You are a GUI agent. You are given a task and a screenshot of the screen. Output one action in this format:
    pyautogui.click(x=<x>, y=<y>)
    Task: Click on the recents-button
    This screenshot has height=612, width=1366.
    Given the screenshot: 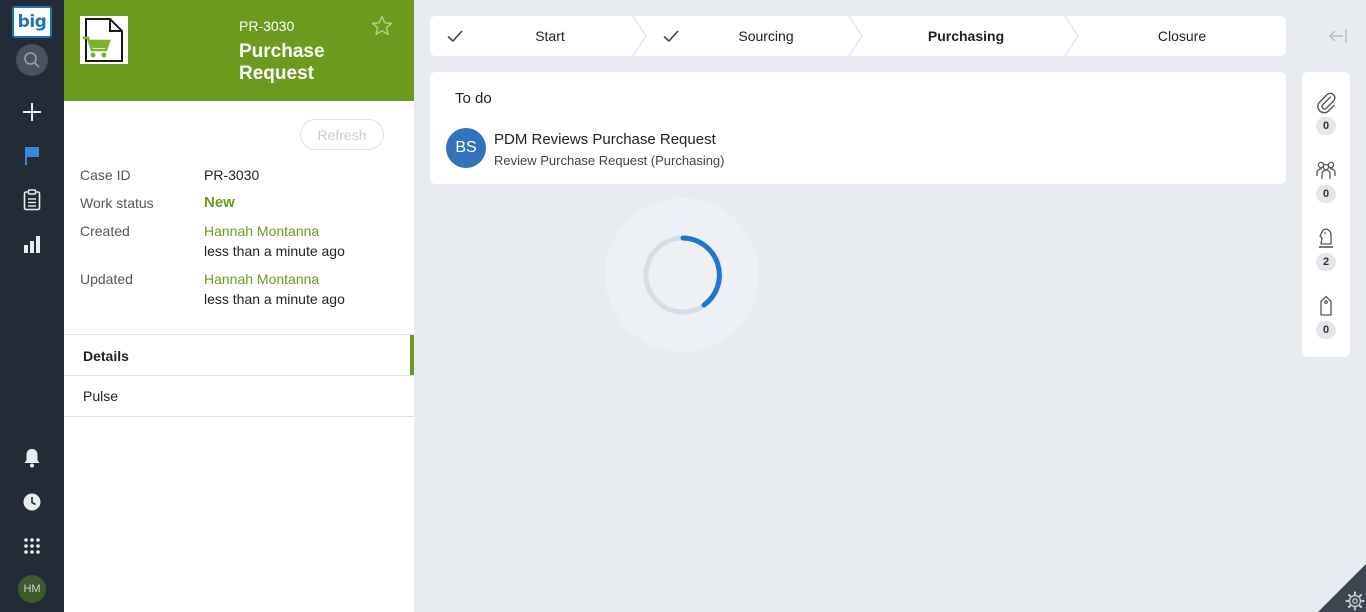 What is the action you would take?
    pyautogui.click(x=32, y=502)
    